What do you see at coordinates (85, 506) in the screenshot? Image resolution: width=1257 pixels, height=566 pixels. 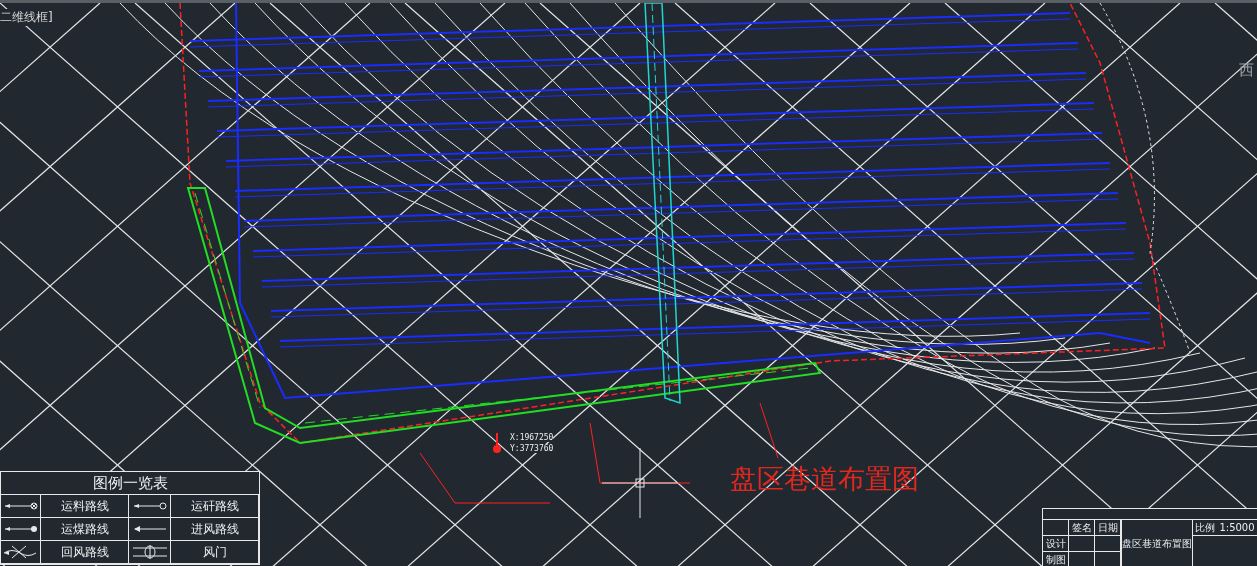 I see `legend-label: 运料路线` at bounding box center [85, 506].